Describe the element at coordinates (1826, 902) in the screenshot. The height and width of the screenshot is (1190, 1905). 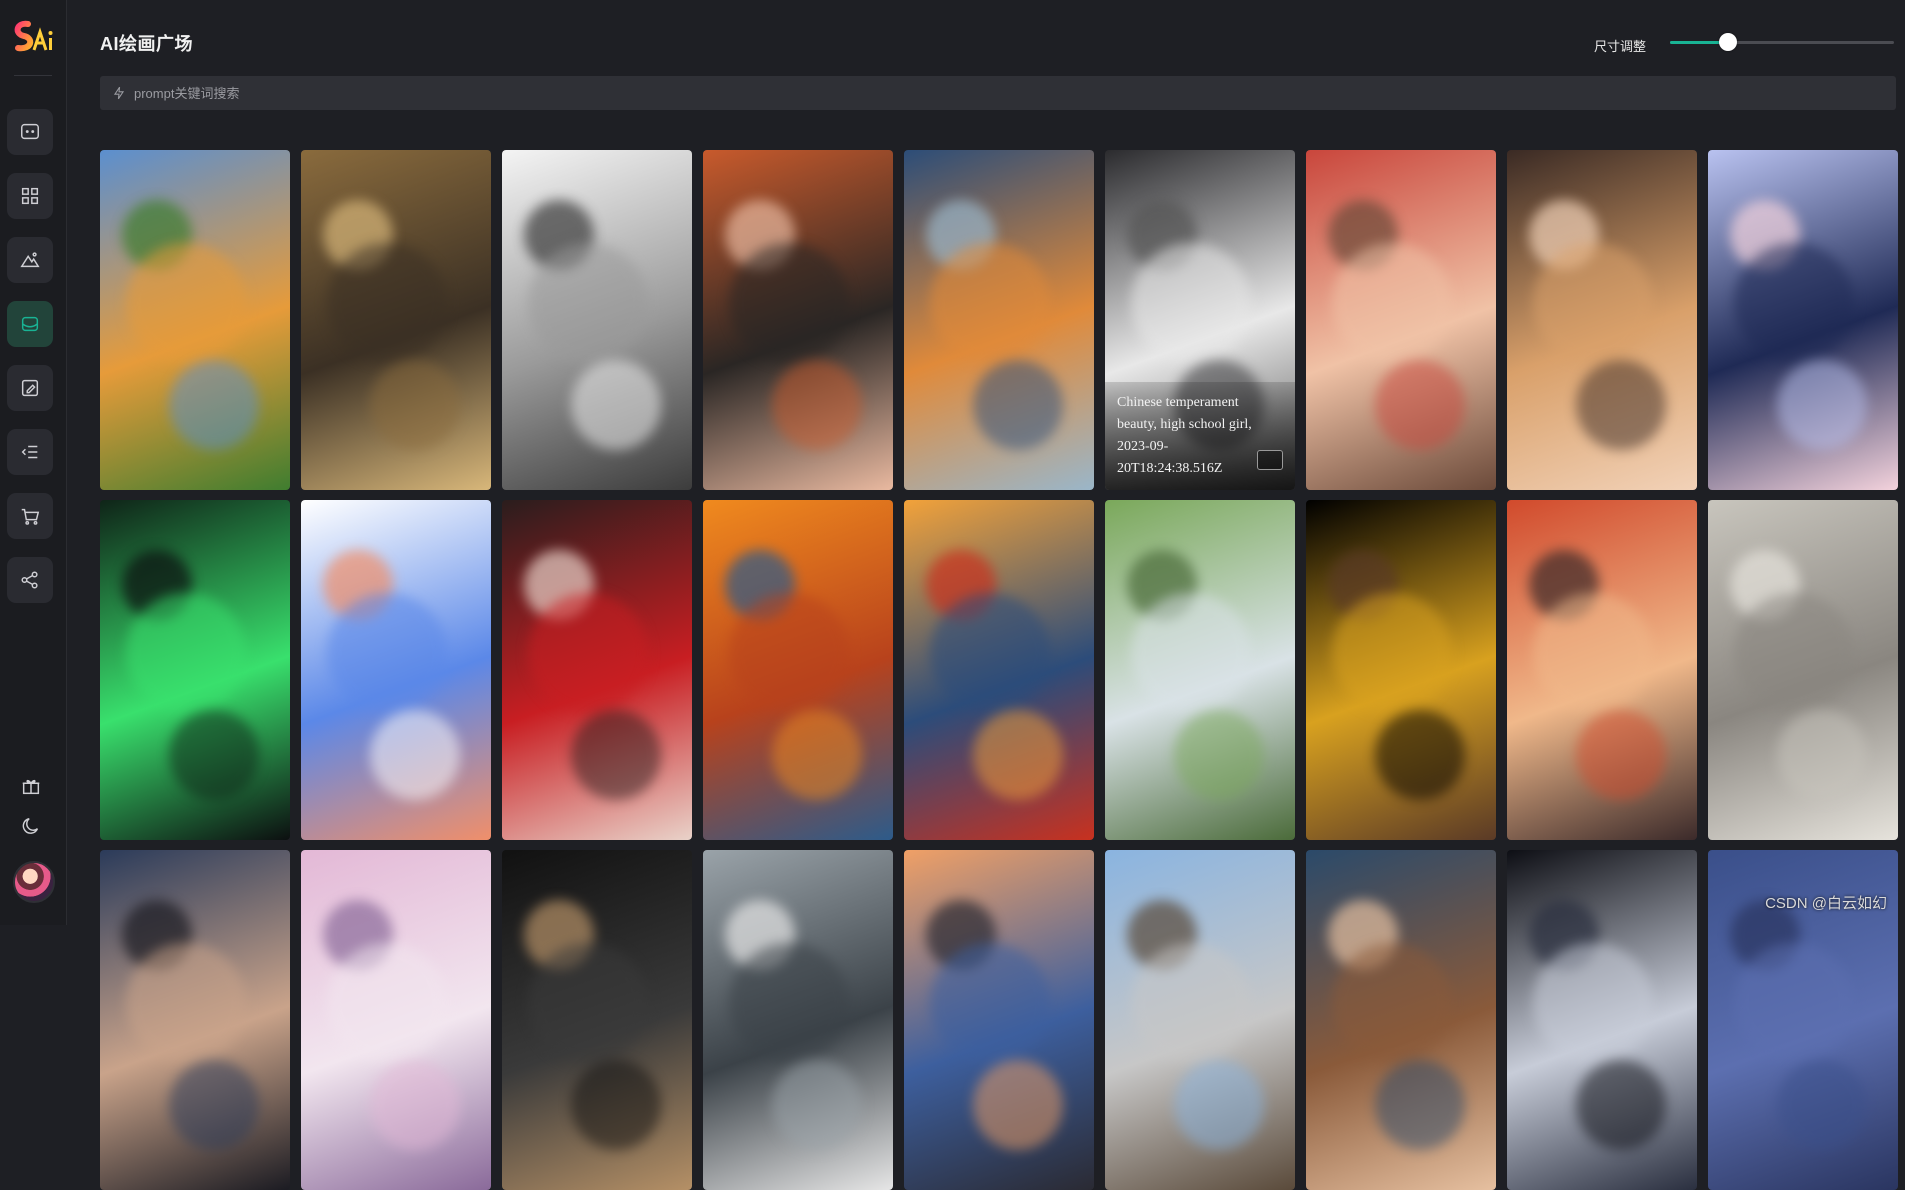
I see `watermark: CSDN @白云如幻` at that location.